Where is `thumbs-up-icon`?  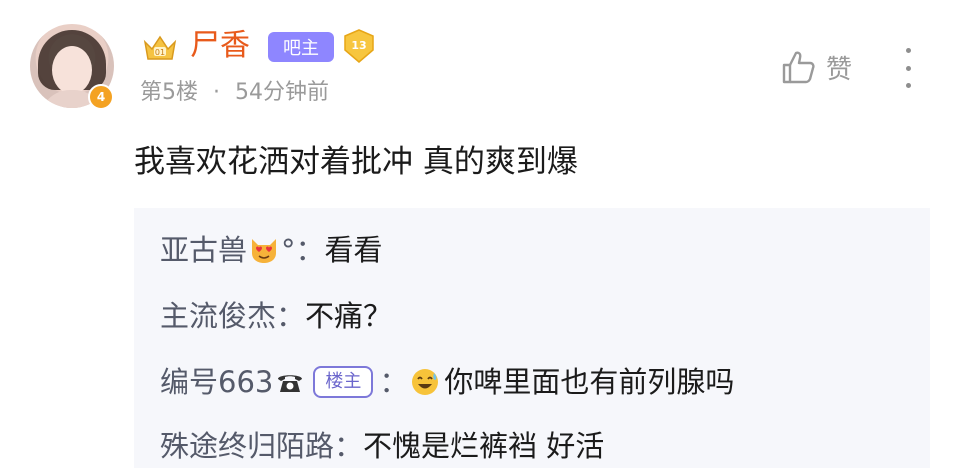
thumbs-up-icon is located at coordinates (798, 67).